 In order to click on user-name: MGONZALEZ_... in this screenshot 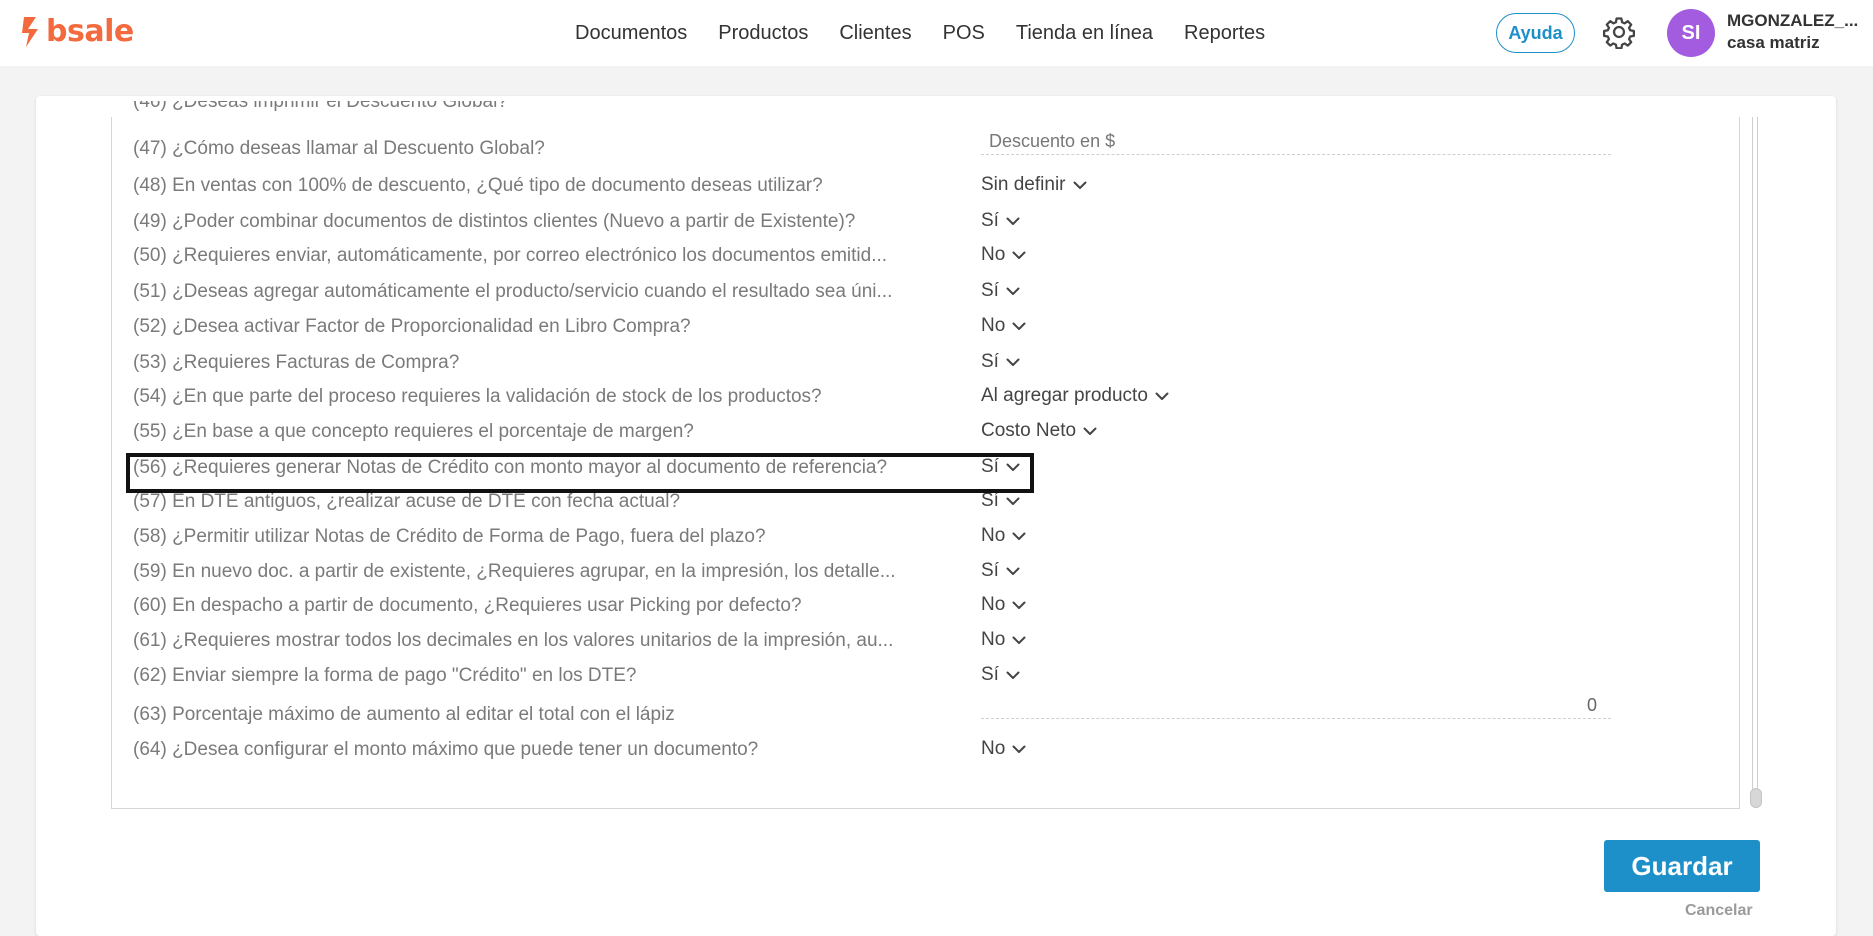, I will do `click(1793, 20)`.